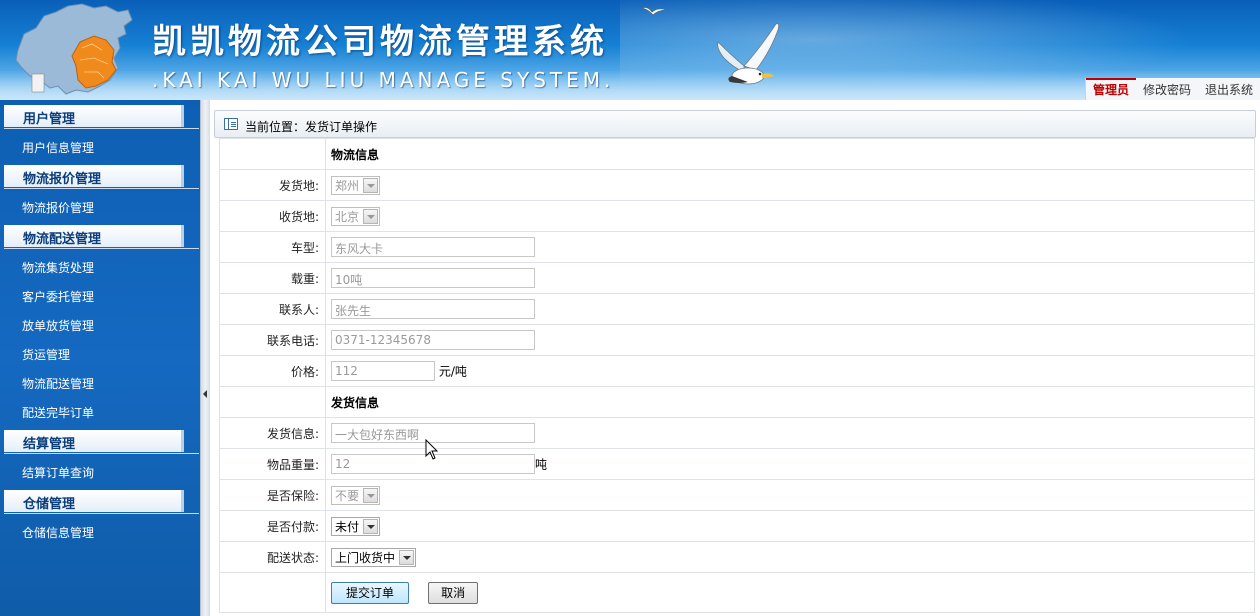  Describe the element at coordinates (1167, 89) in the screenshot. I see `change-password-link: 修改密码` at that location.